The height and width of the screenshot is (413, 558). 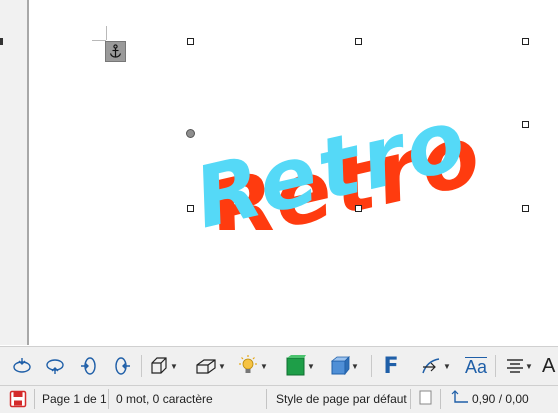 What do you see at coordinates (500, 399) in the screenshot?
I see `position-readout: 0,90 / 0,00` at bounding box center [500, 399].